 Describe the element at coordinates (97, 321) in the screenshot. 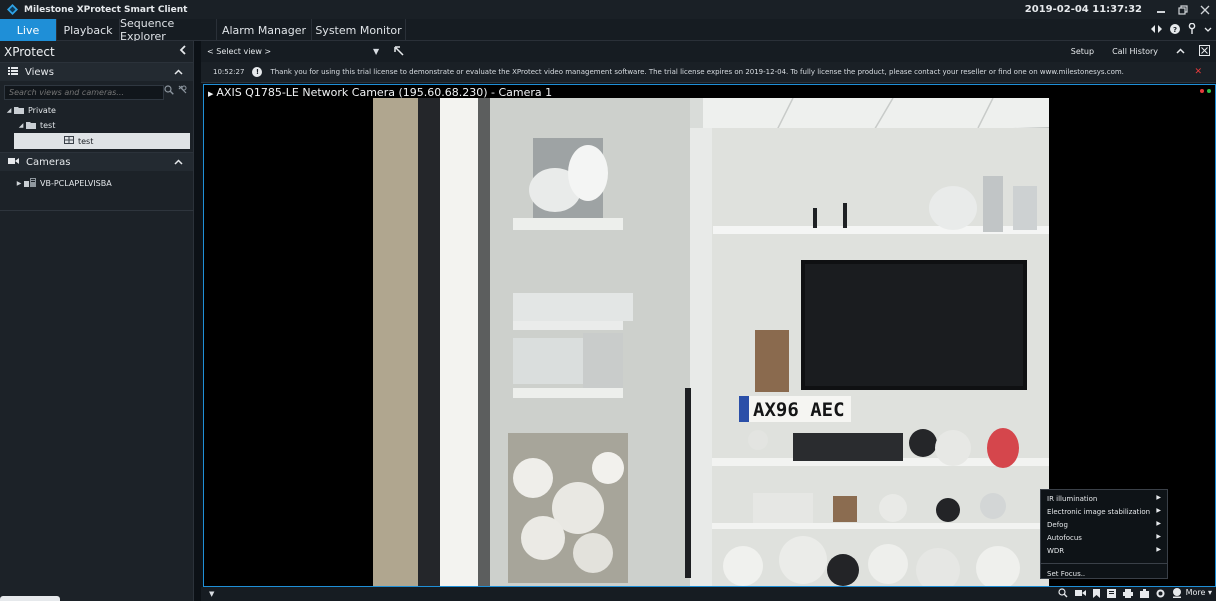

I see `sidebar: XProtect Views ◢ Private ◢` at that location.